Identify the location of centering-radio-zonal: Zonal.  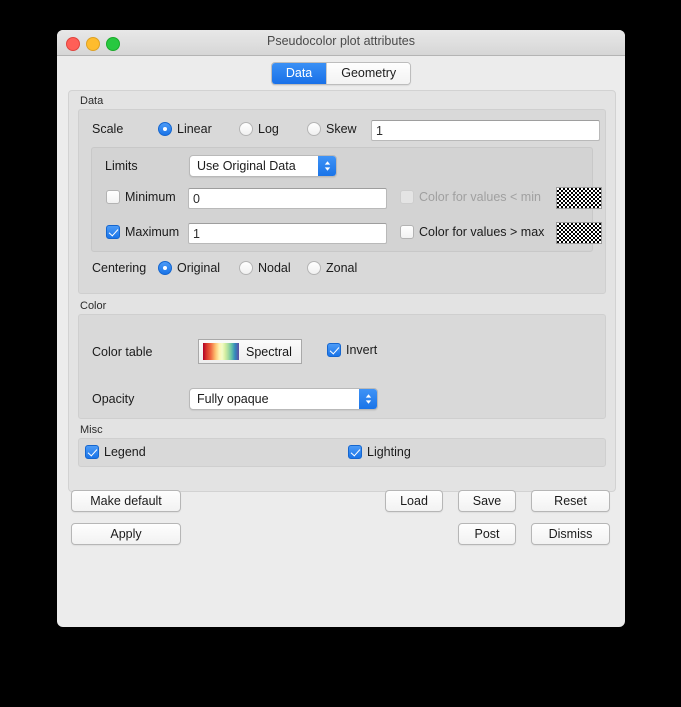
(332, 268).